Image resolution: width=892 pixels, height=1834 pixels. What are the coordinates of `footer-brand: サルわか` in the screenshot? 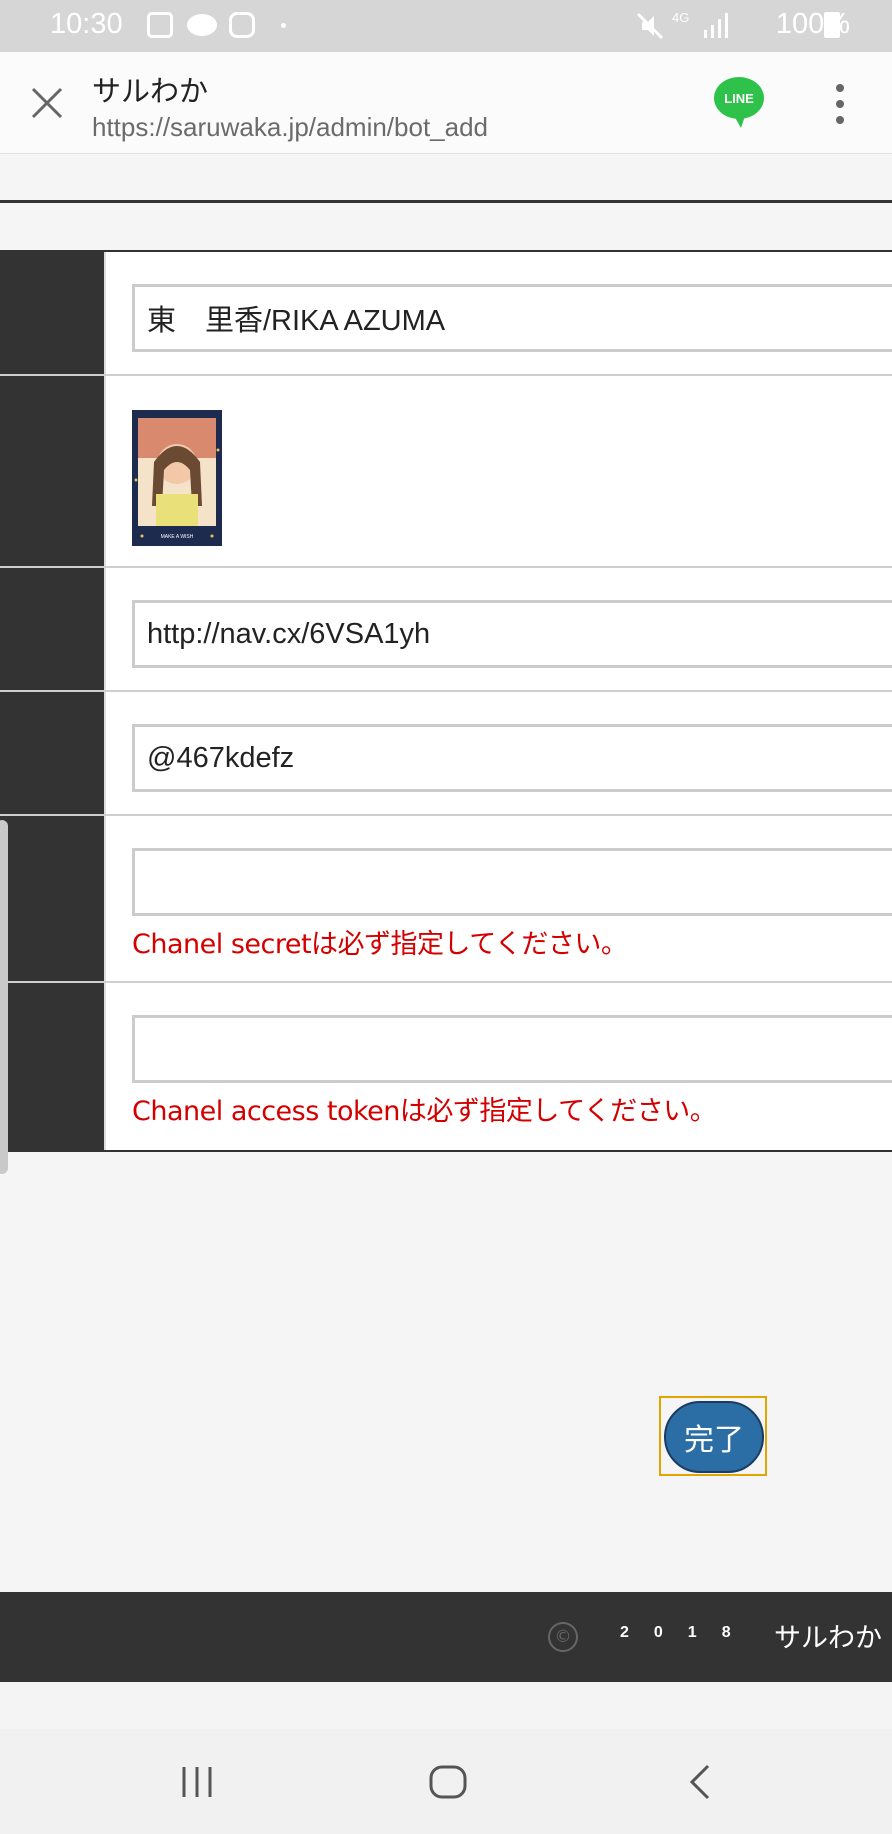 It's located at (828, 1638).